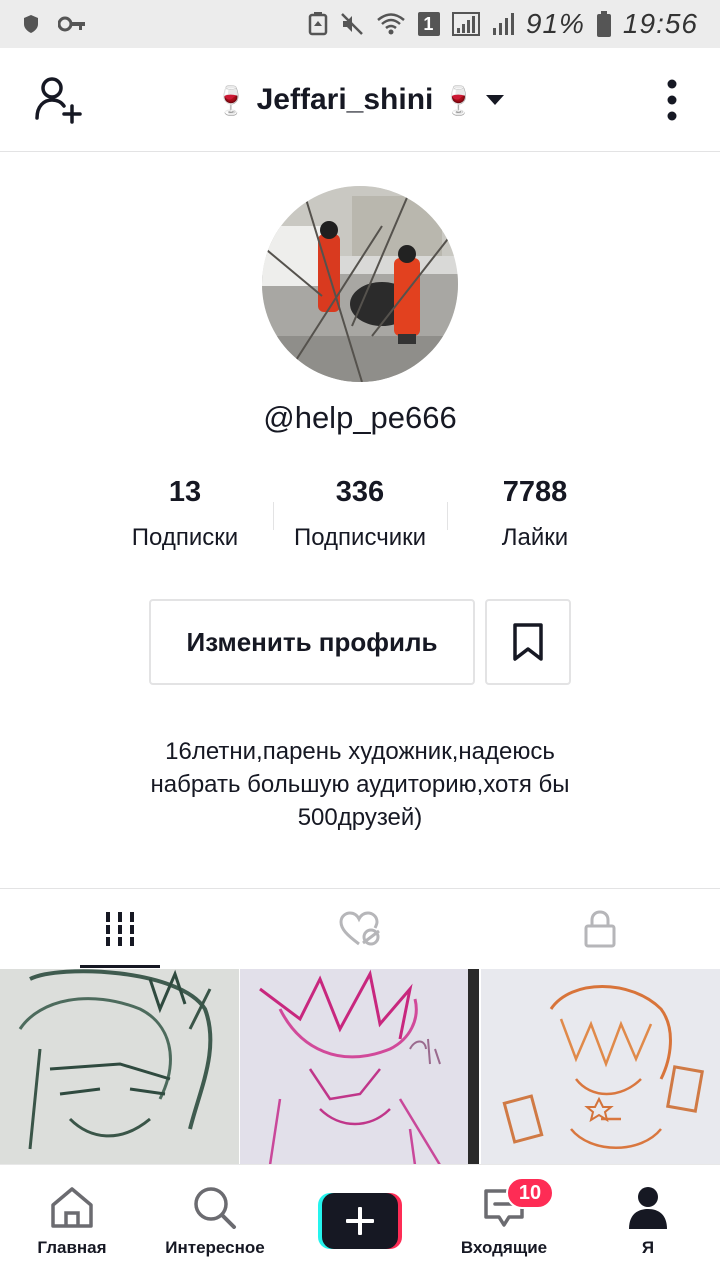 Image resolution: width=720 pixels, height=1280 pixels. What do you see at coordinates (504, 1222) in the screenshot?
I see `nav-inbox: Входящие` at bounding box center [504, 1222].